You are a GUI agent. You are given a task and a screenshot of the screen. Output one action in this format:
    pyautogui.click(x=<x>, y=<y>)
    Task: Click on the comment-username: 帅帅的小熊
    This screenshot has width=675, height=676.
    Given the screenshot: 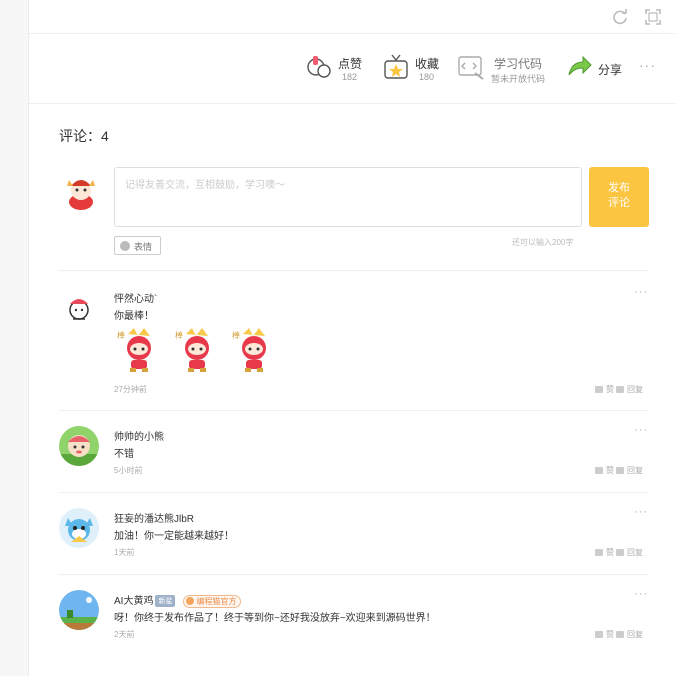 What is the action you would take?
    pyautogui.click(x=139, y=435)
    